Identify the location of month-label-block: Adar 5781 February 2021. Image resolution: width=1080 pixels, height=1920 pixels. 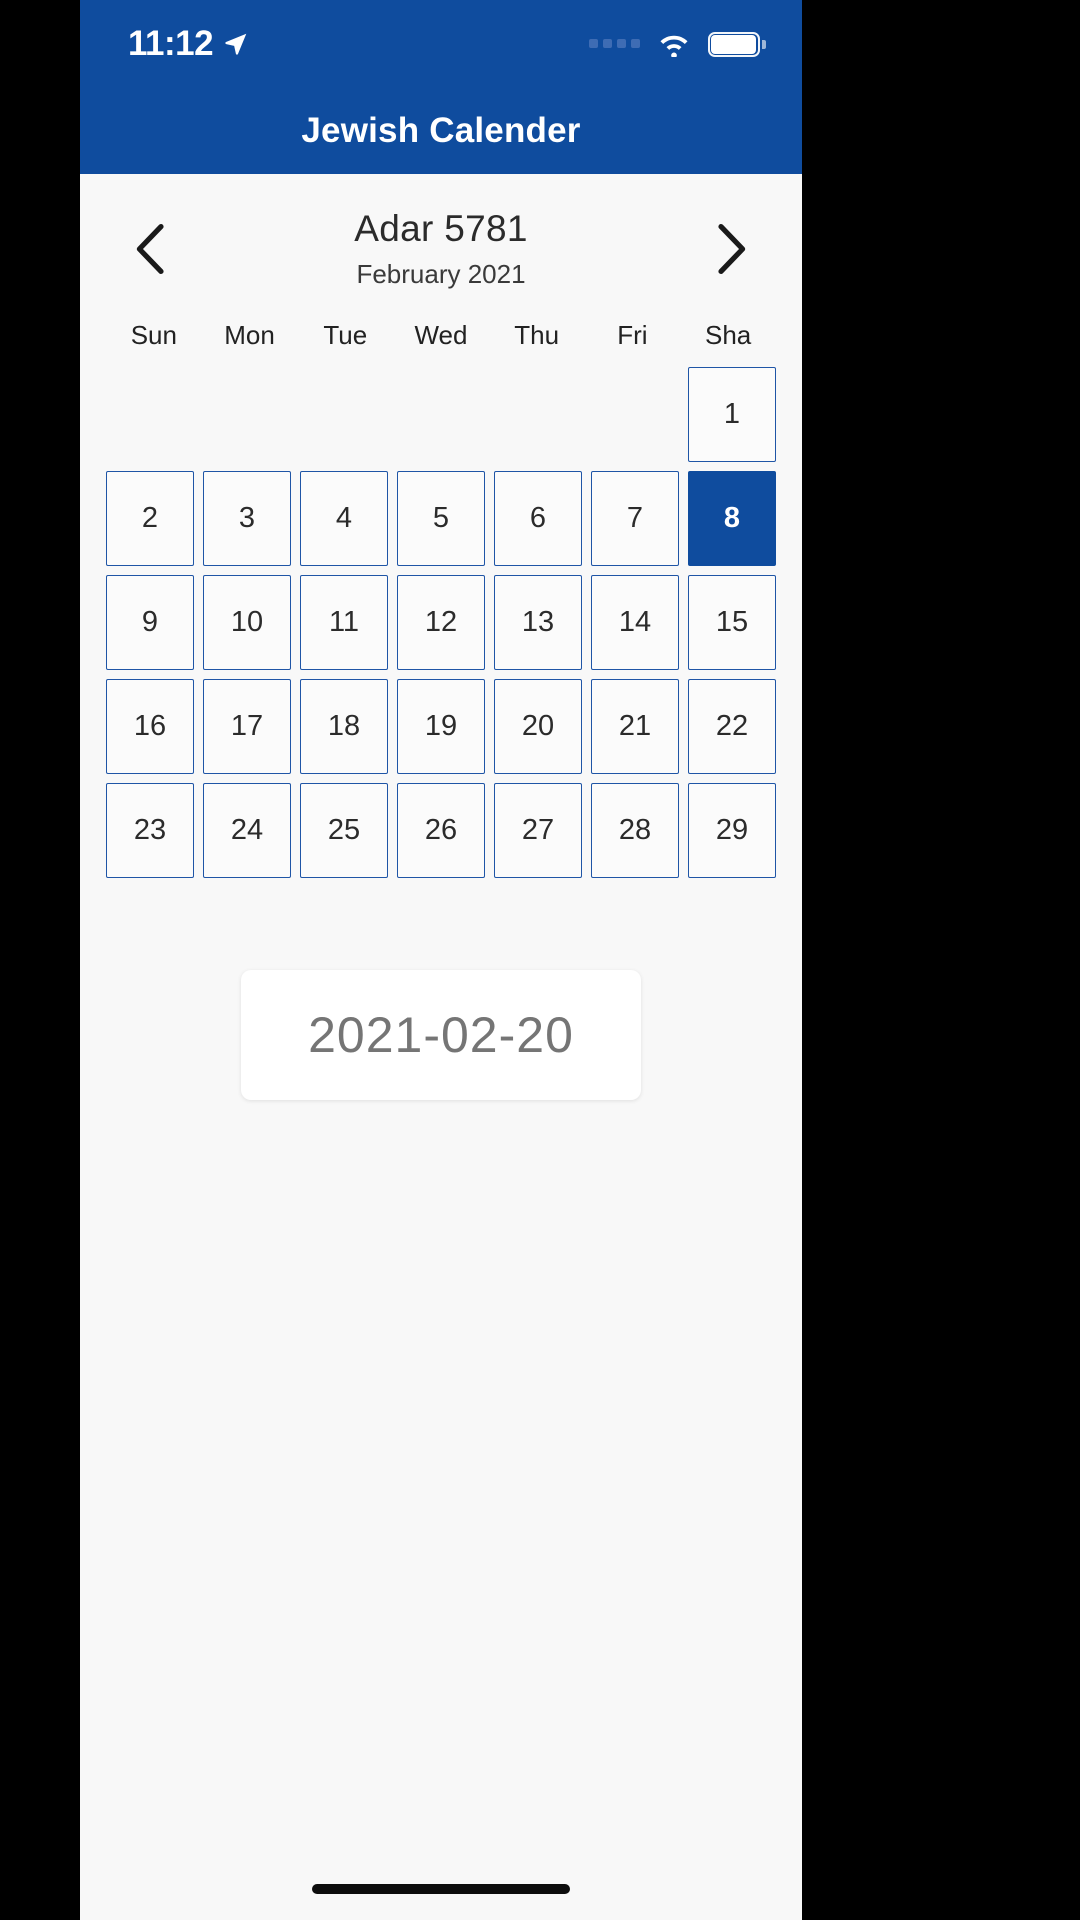
(441, 249).